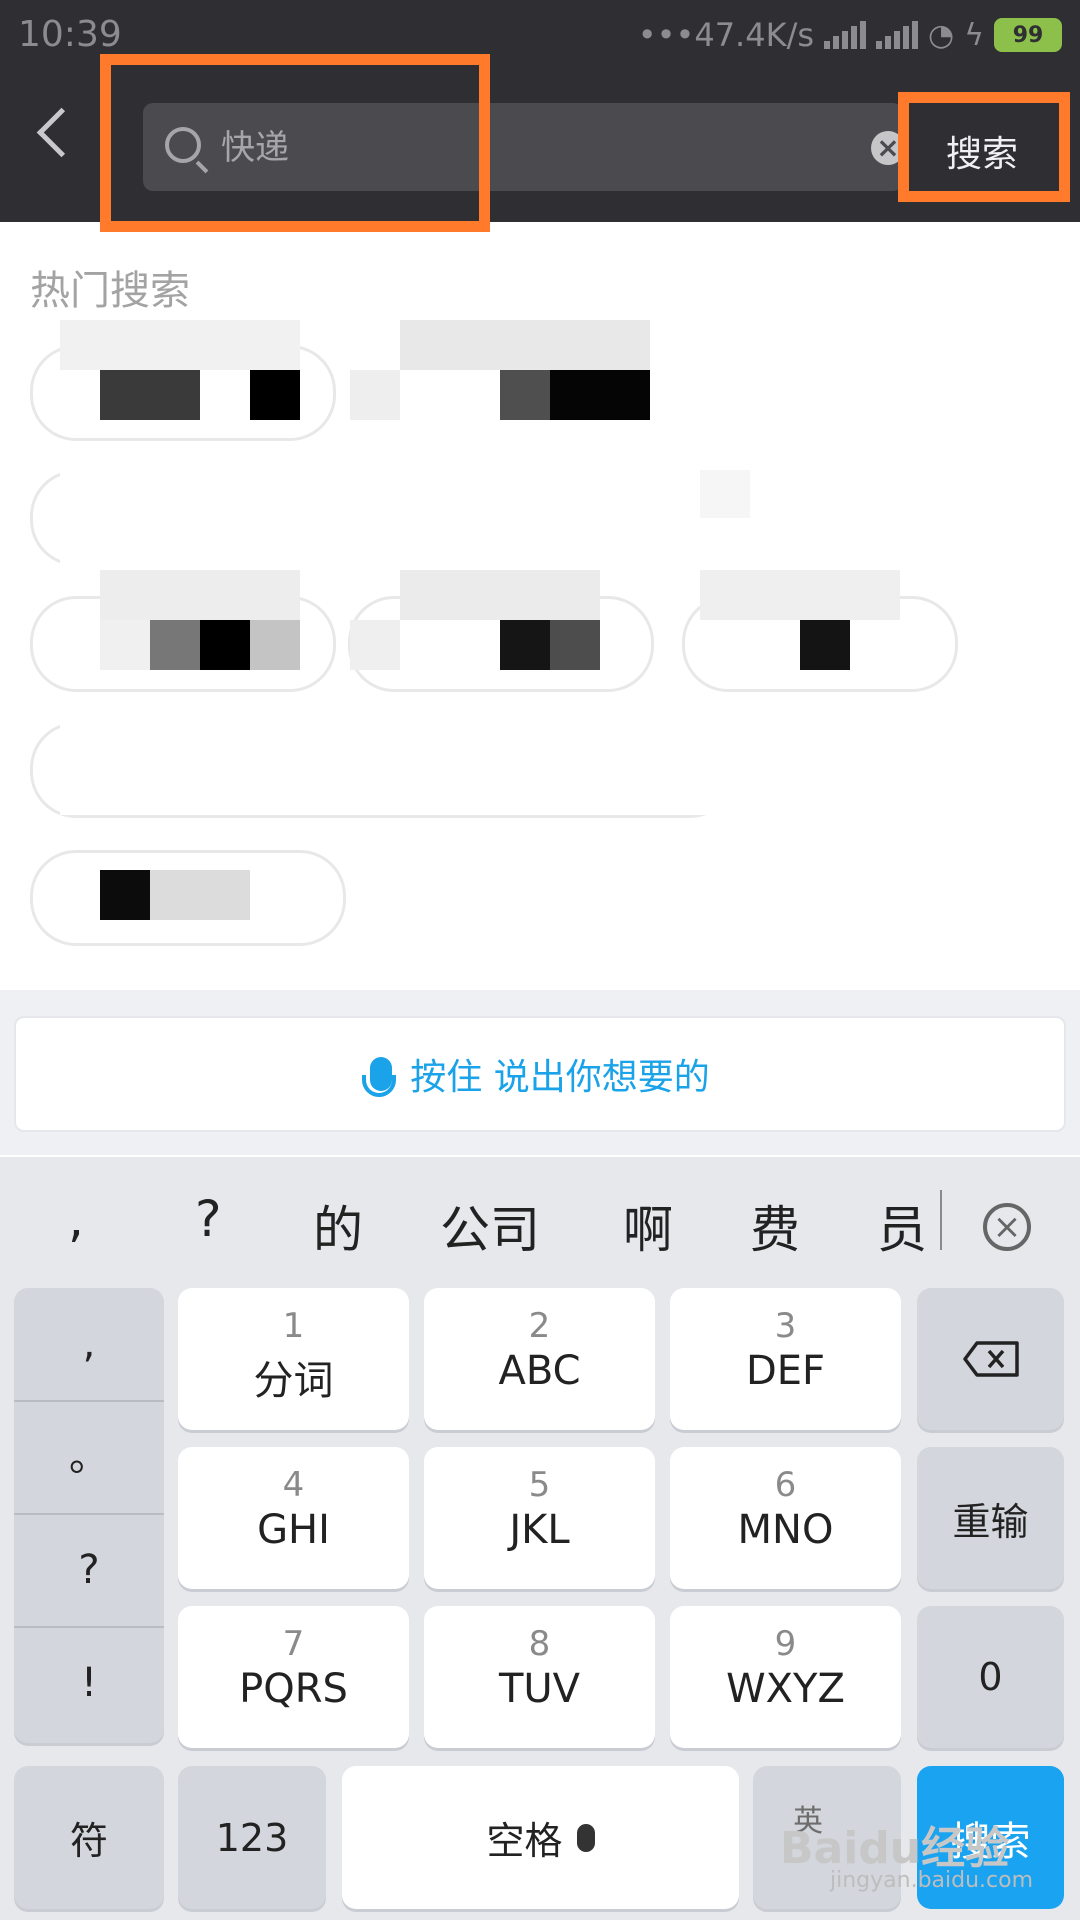 This screenshot has width=1080, height=1920. I want to click on watermark: Baidu经验, so click(895, 1848).